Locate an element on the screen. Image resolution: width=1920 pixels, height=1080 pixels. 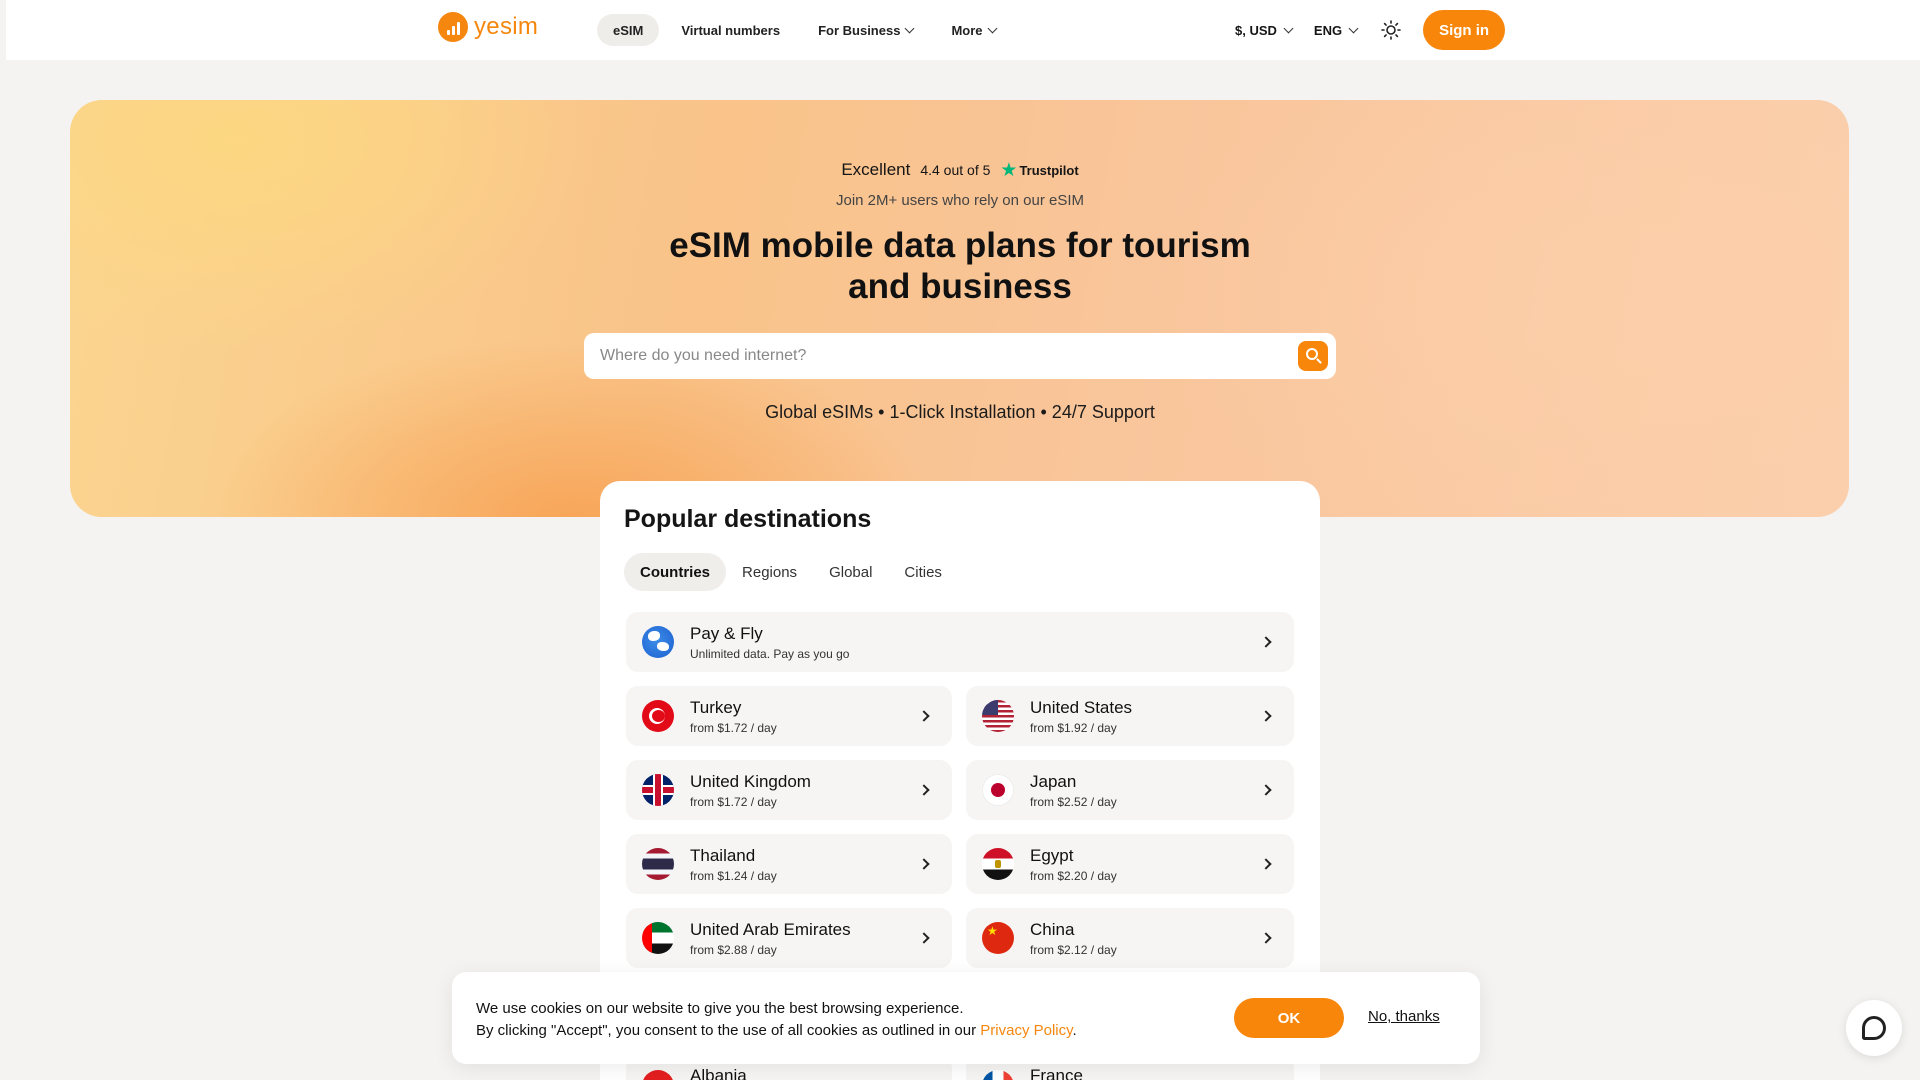
destination-sub: Unlimited data. Pay as you go is located at coordinates (770, 653).